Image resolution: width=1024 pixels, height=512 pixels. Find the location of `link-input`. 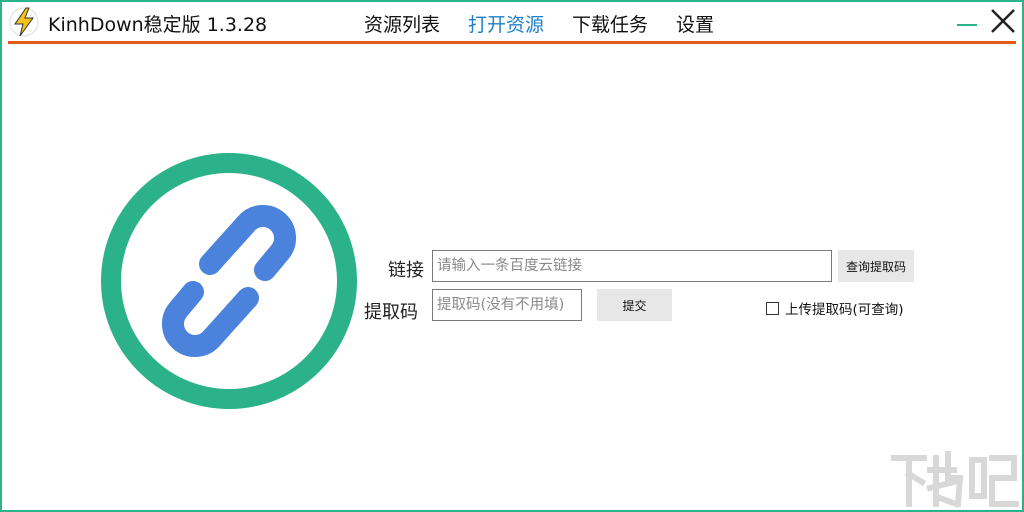

link-input is located at coordinates (632, 266).